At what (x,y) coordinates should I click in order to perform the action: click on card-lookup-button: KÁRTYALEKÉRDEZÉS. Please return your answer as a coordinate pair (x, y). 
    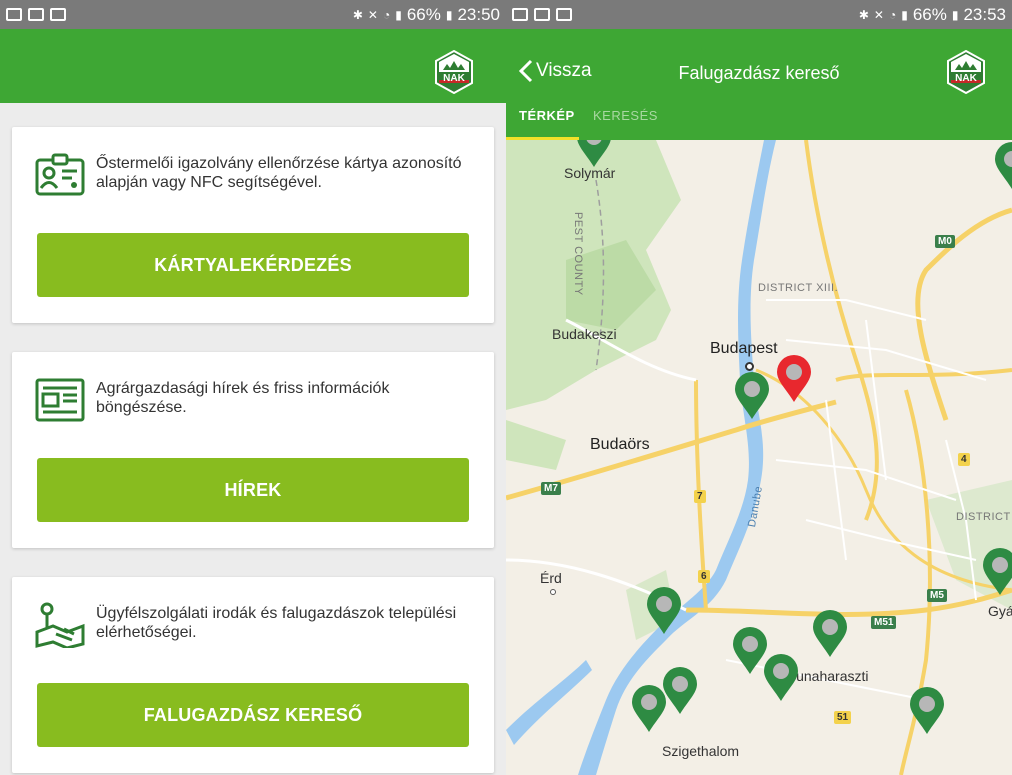
    Looking at the image, I should click on (253, 265).